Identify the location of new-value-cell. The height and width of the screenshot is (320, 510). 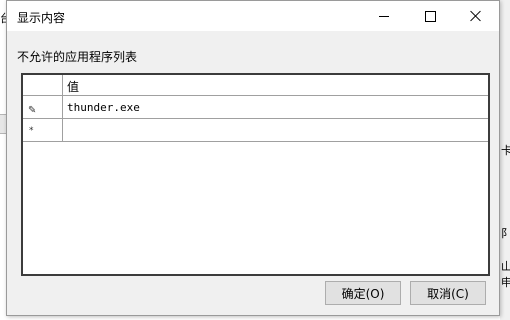
(275, 130).